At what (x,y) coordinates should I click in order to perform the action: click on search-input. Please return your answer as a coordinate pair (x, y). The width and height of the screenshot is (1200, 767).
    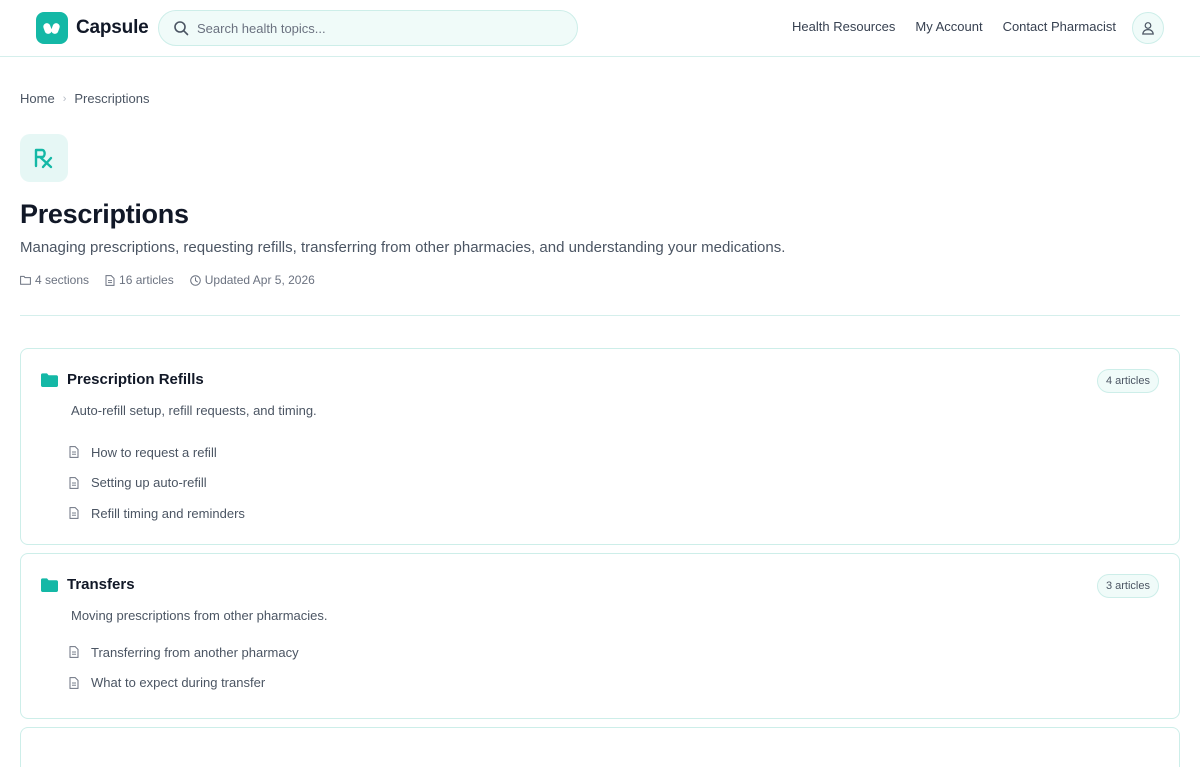
    Looking at the image, I should click on (382, 28).